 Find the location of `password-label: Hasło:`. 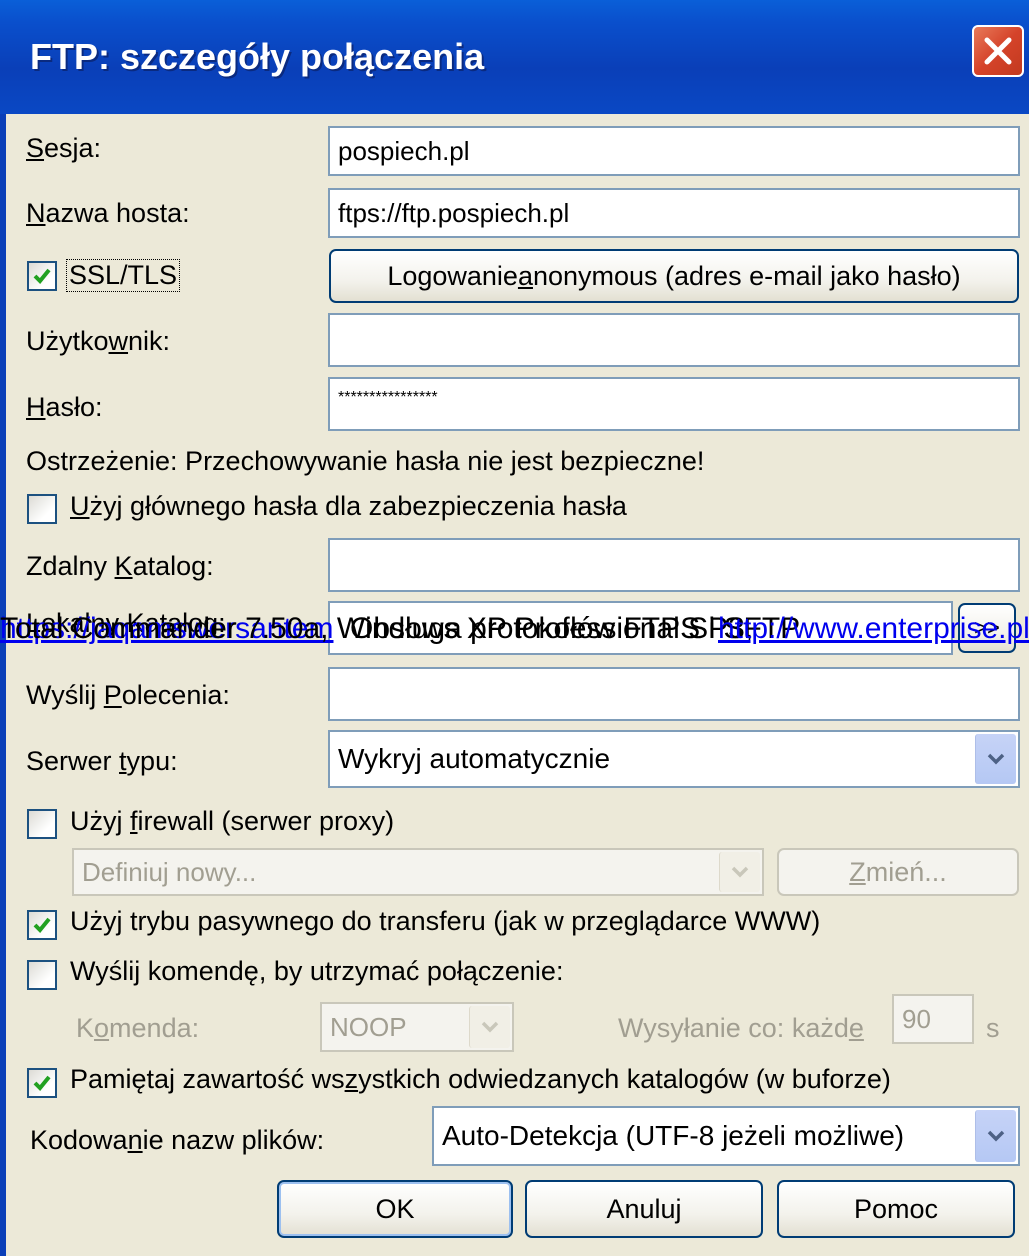

password-label: Hasło: is located at coordinates (64, 407).